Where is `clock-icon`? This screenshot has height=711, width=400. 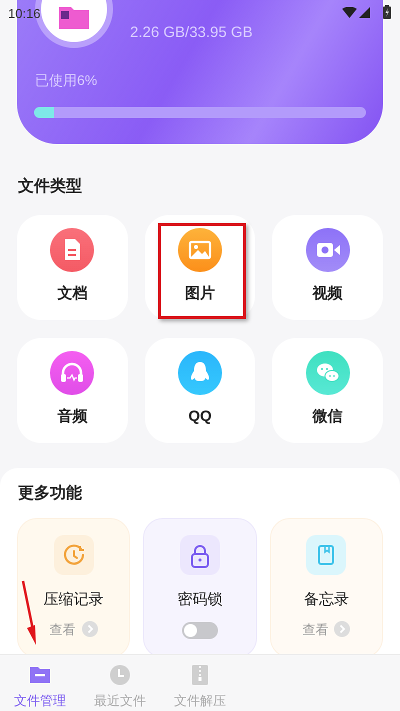 clock-icon is located at coordinates (120, 675).